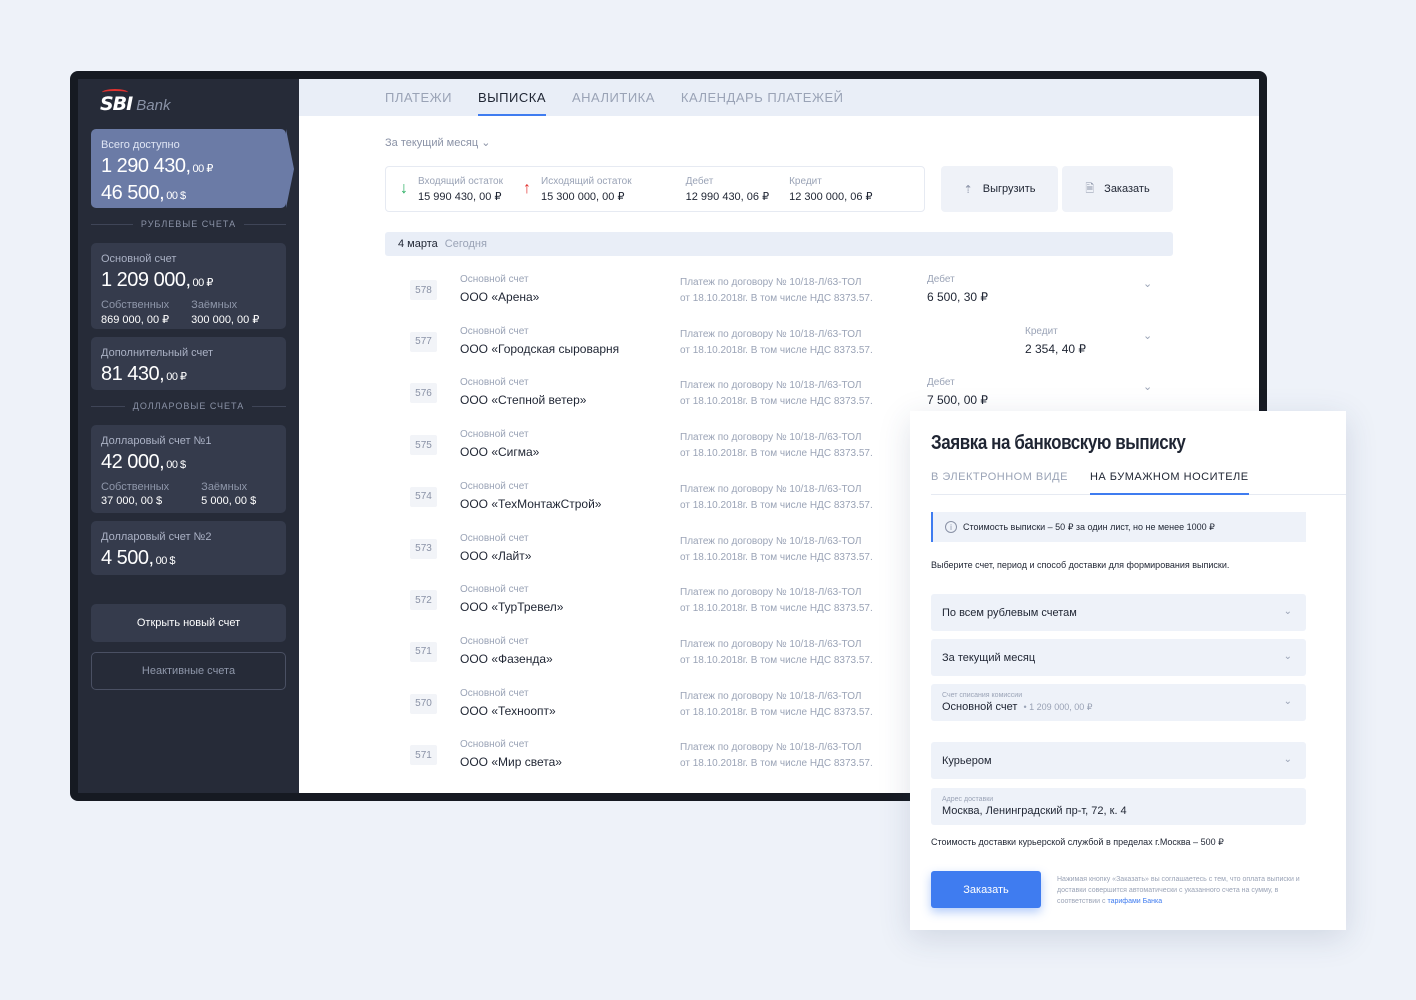  I want to click on account-amount: 4 500, 00 $, so click(138, 558).